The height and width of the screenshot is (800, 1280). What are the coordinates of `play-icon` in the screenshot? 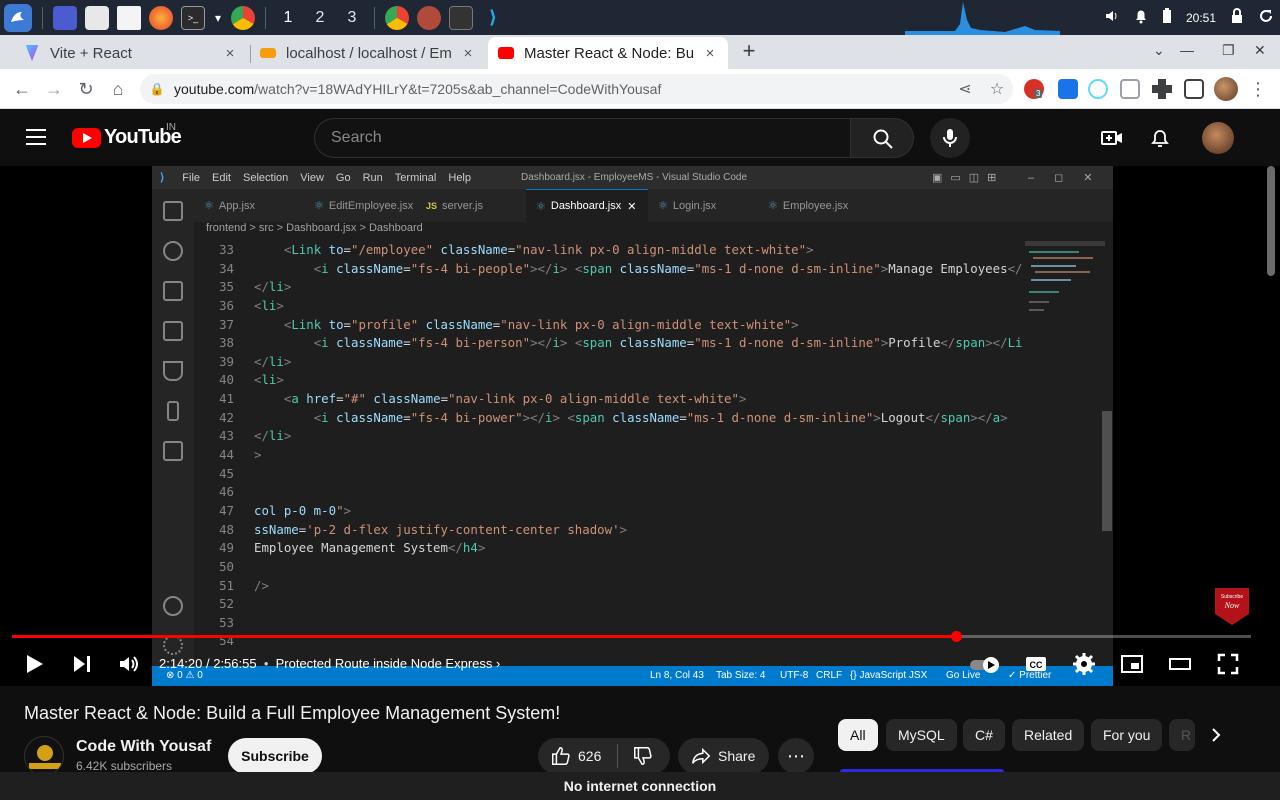 It's located at (34, 664).